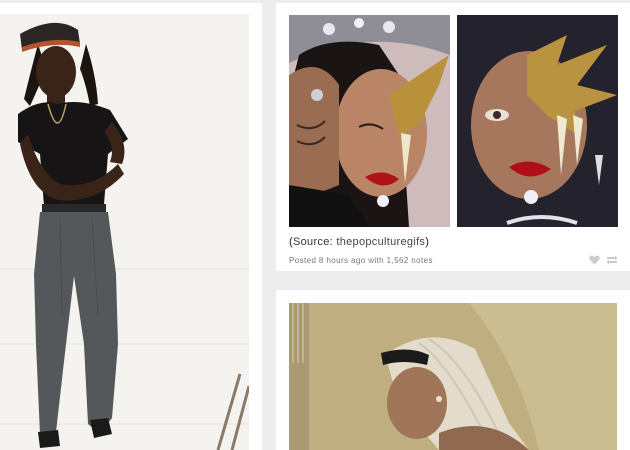 This screenshot has width=630, height=450. Describe the element at coordinates (594, 260) in the screenshot. I see `heart-icon` at that location.